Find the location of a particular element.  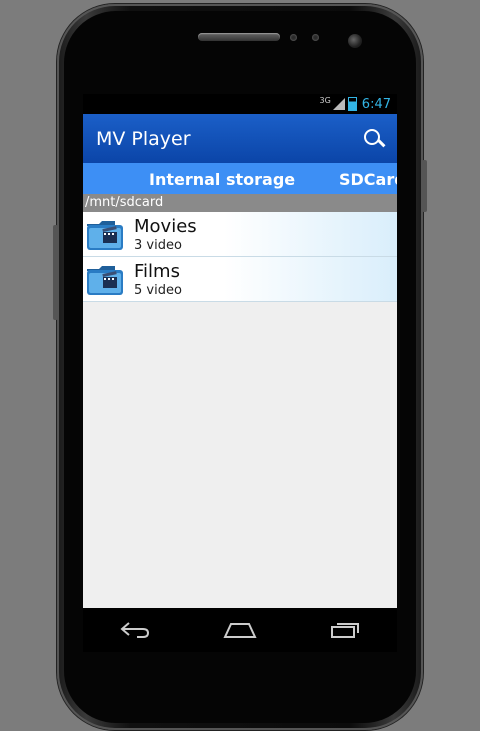

search-icon is located at coordinates (375, 138).